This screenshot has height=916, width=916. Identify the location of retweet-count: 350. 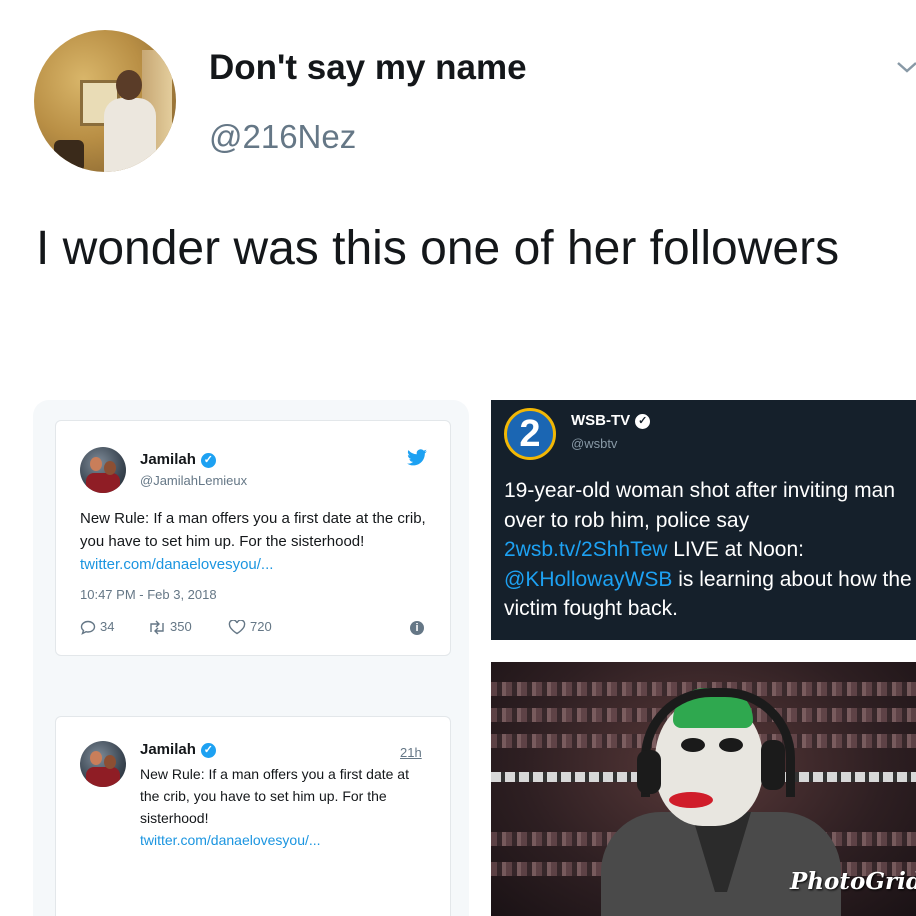
(170, 627).